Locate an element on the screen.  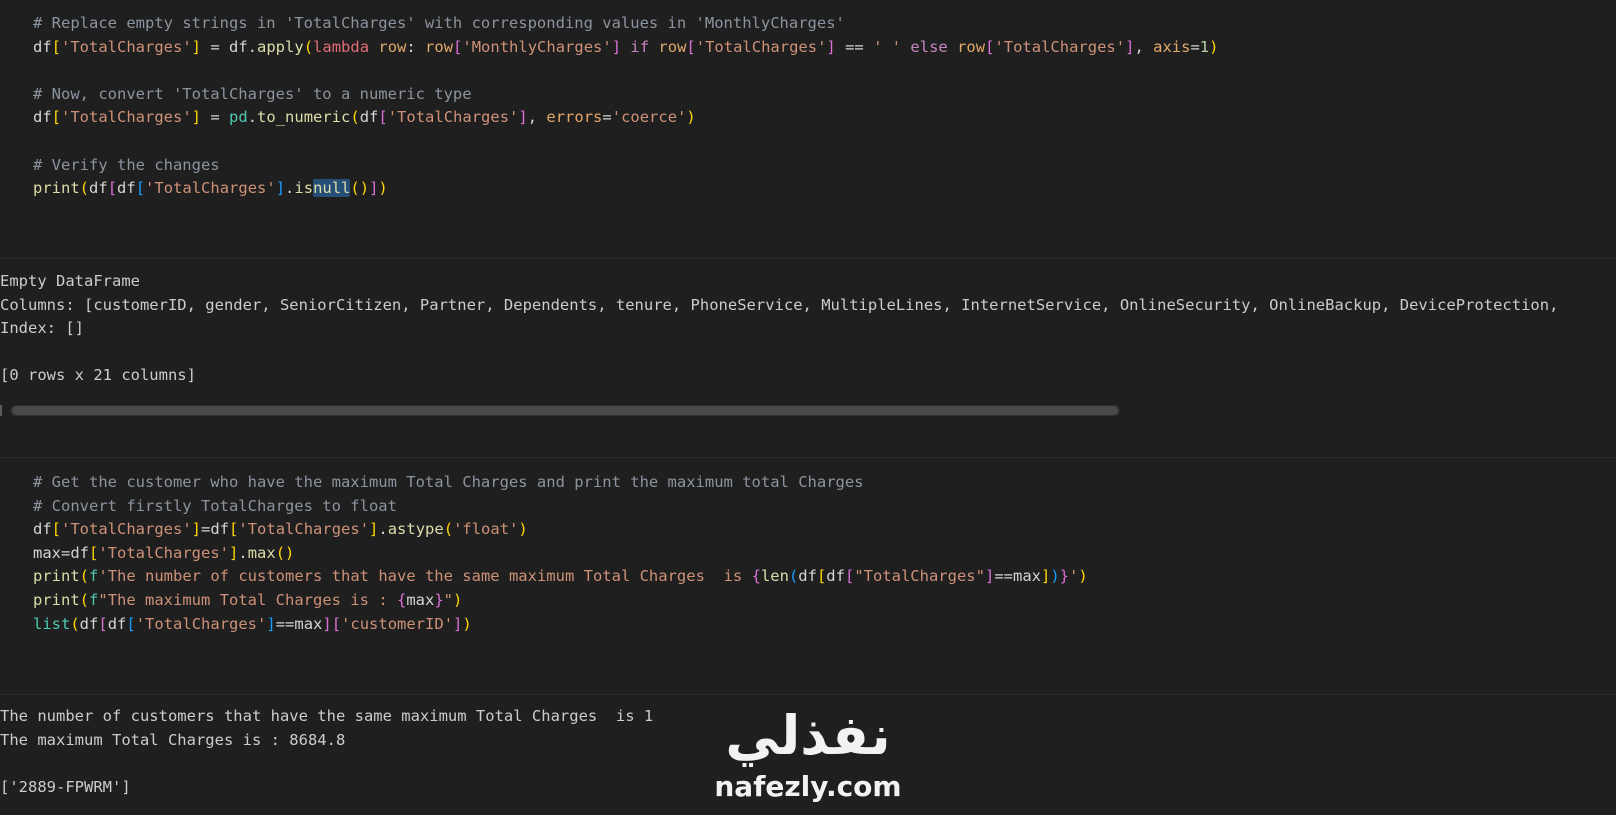
code-line: print(df[df['TotalCharges'].isnull()]) is located at coordinates (824, 189).